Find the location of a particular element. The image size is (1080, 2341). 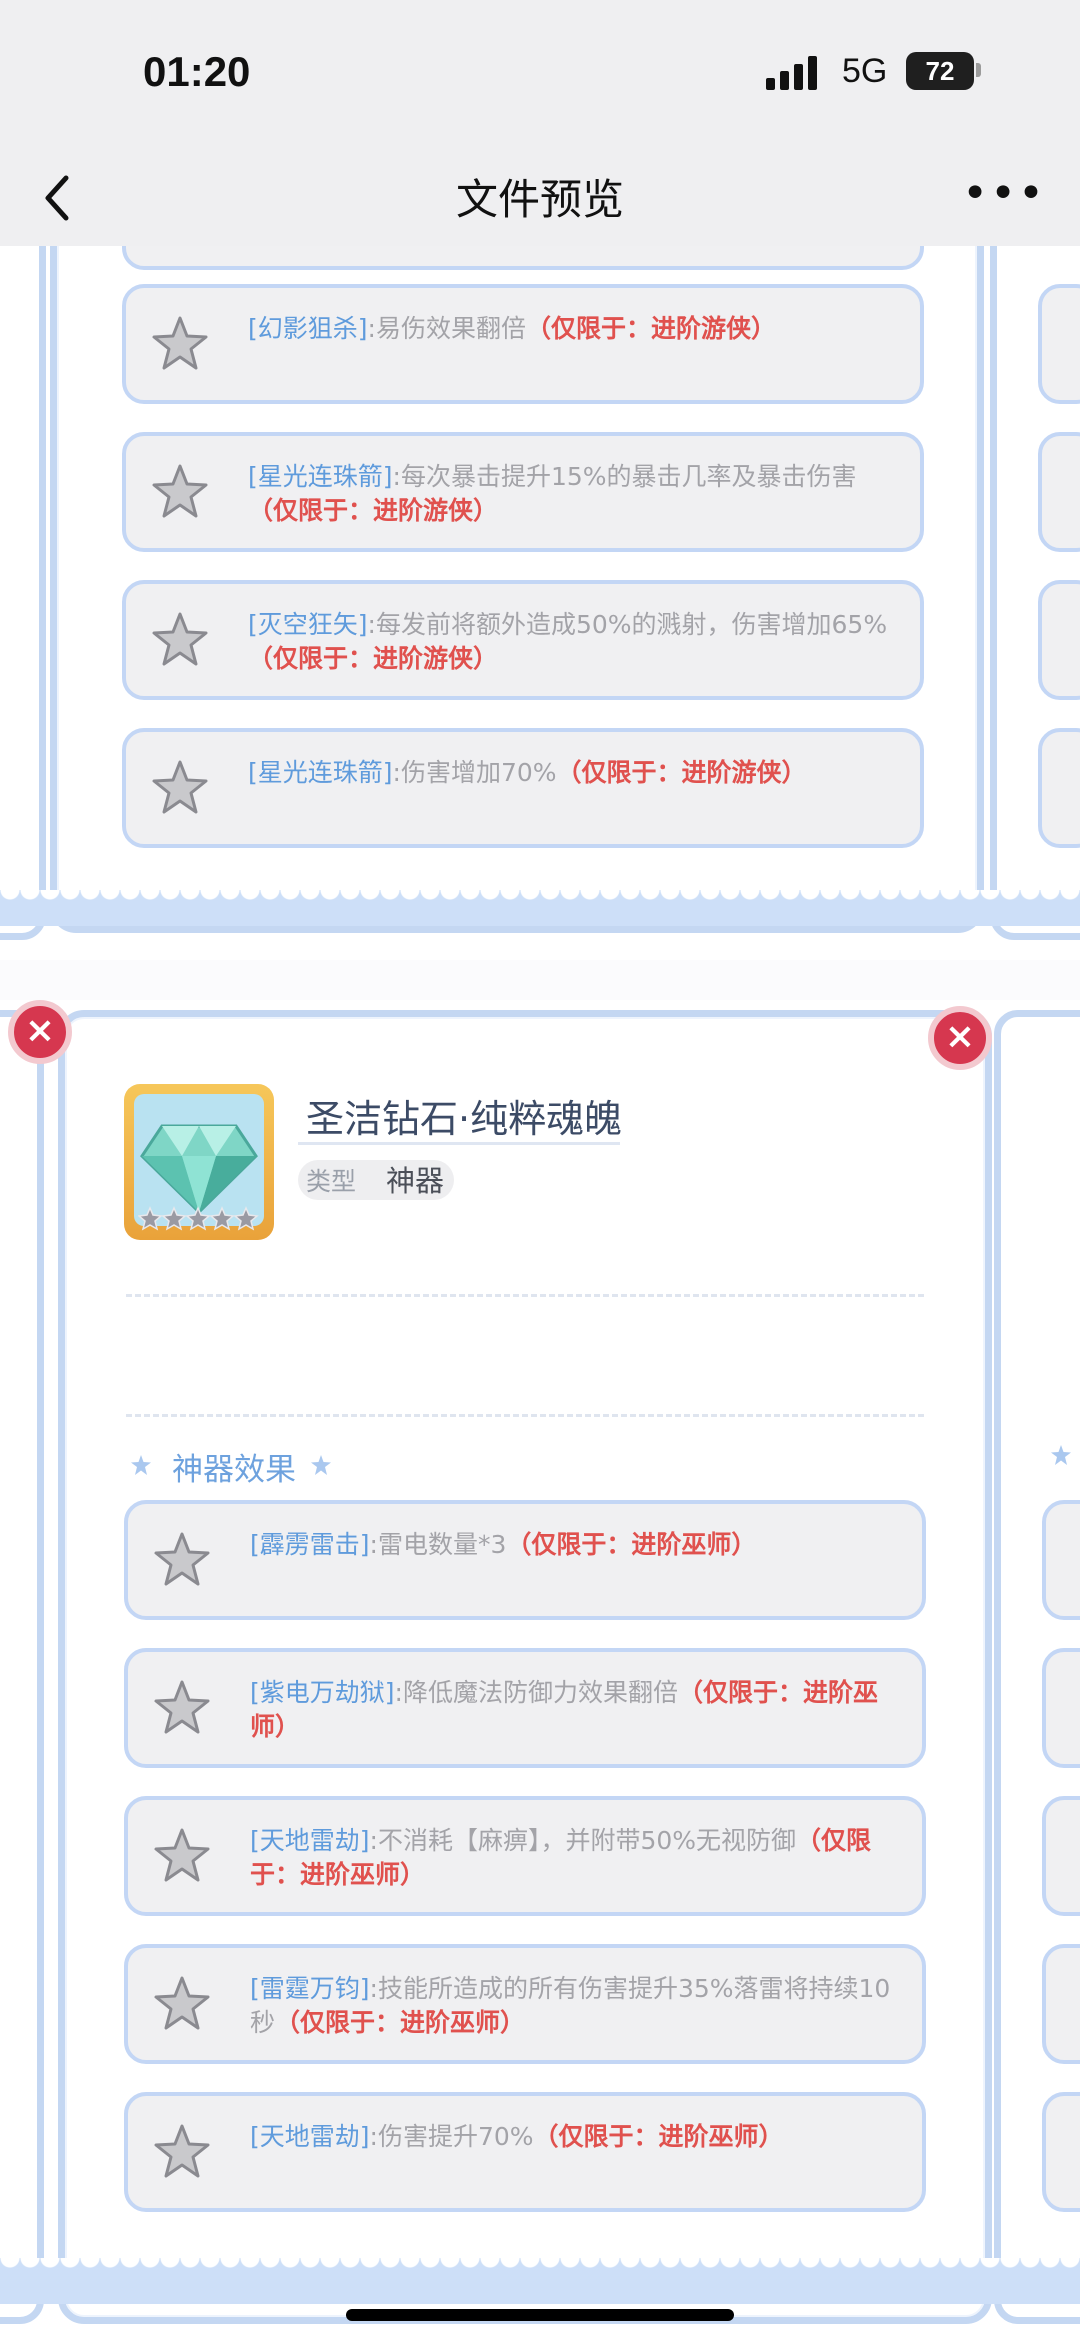

home-indicator is located at coordinates (540, 2315).